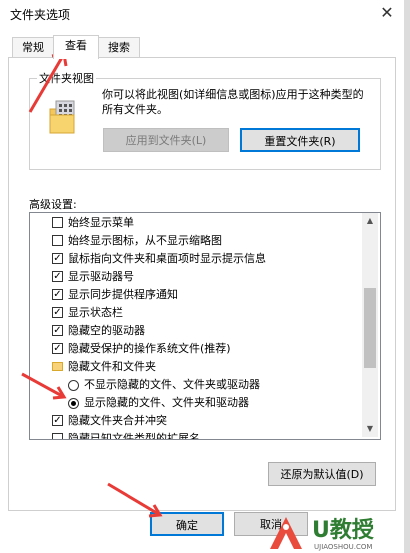 The width and height of the screenshot is (410, 553). What do you see at coordinates (44, 386) in the screenshot?
I see `arrow-to-show-hidden-icon` at bounding box center [44, 386].